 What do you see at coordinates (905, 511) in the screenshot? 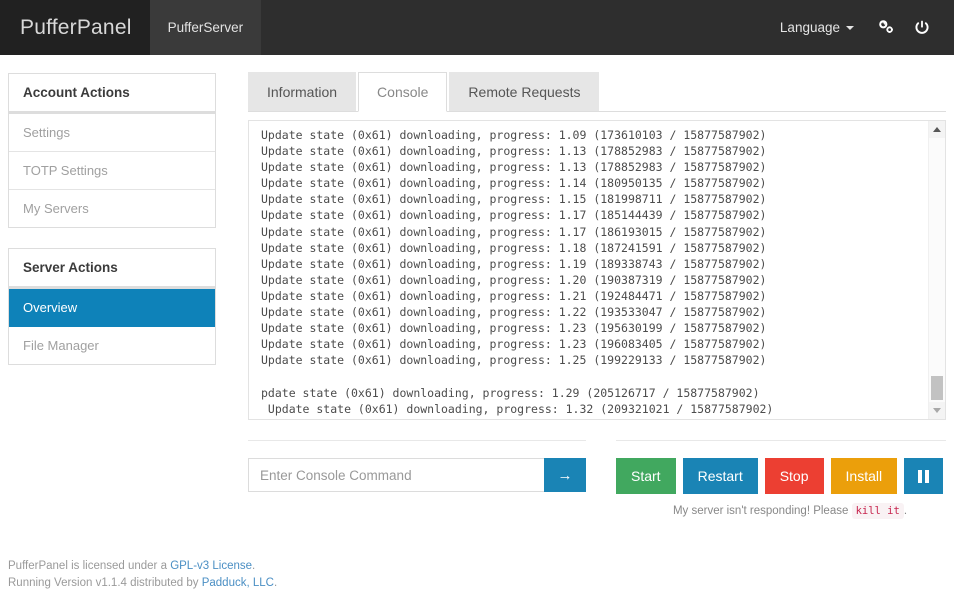
I see `kill-note-suffix: .` at bounding box center [905, 511].